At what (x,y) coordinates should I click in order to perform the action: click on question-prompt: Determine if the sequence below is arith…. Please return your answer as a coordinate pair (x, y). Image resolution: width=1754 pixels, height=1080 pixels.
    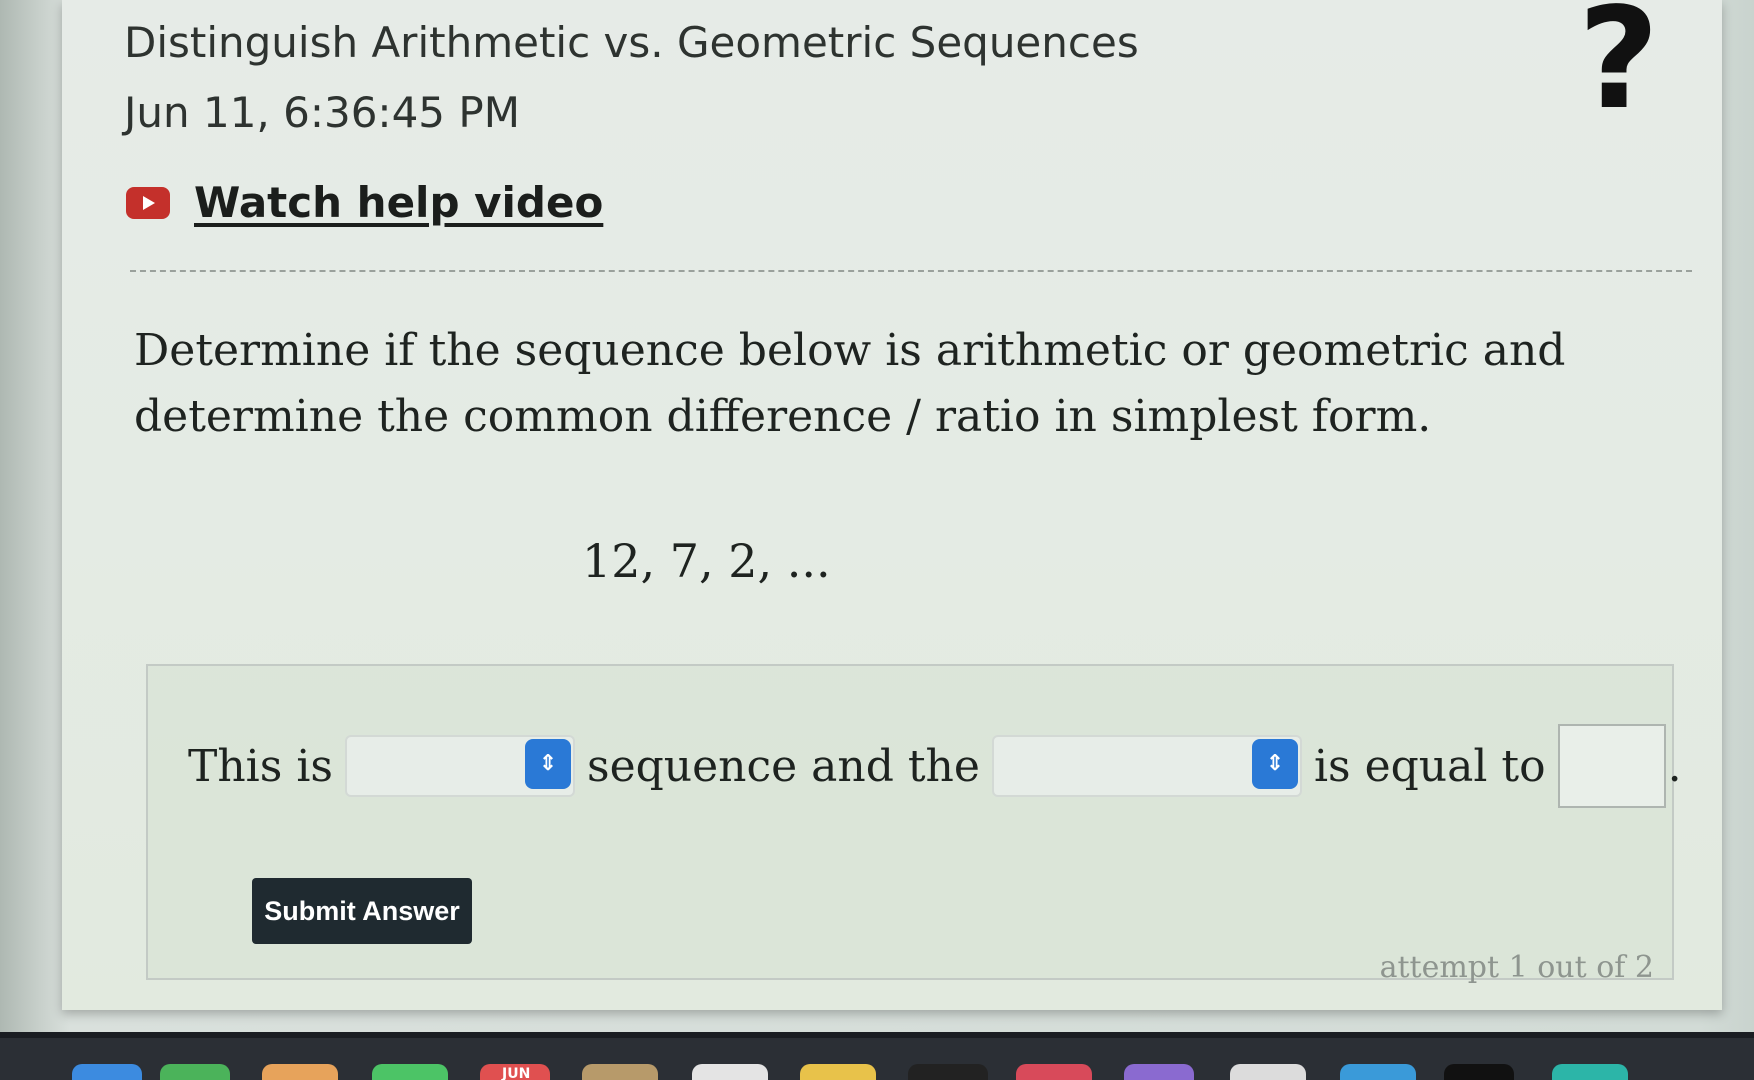
    Looking at the image, I should click on (850, 383).